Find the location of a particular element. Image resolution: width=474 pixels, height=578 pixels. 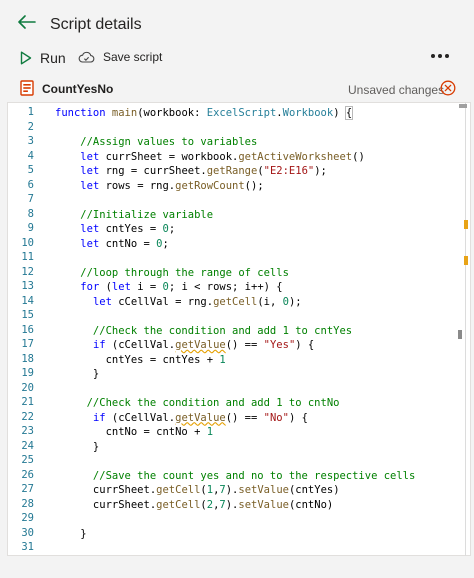

more-options-button is located at coordinates (441, 56).